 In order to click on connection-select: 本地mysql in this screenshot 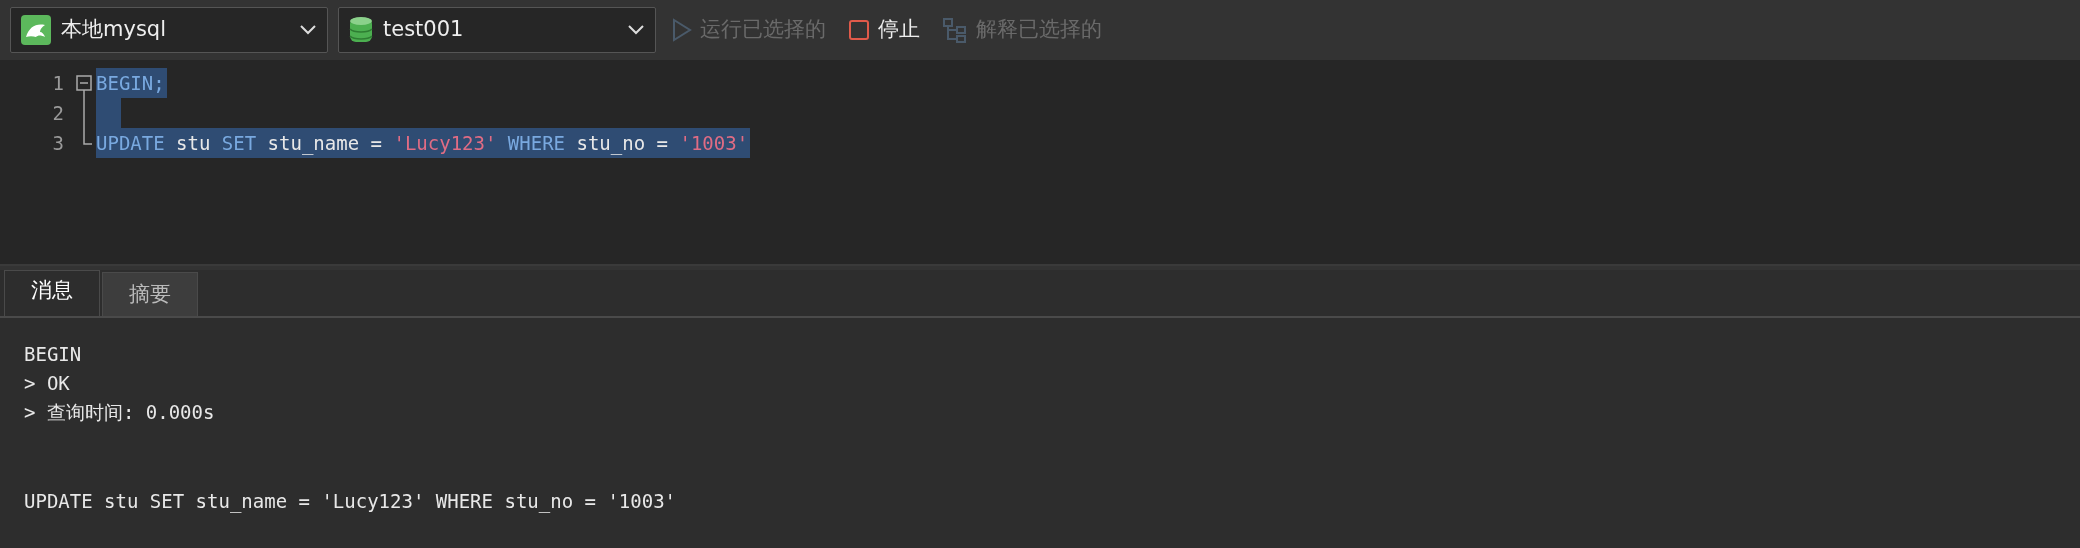, I will do `click(169, 30)`.